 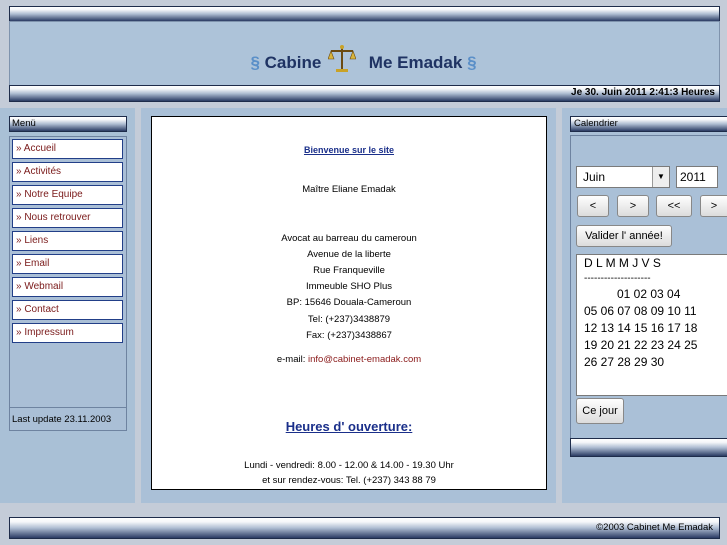 What do you see at coordinates (660, 177) in the screenshot?
I see `chevron-down-icon: ▼` at bounding box center [660, 177].